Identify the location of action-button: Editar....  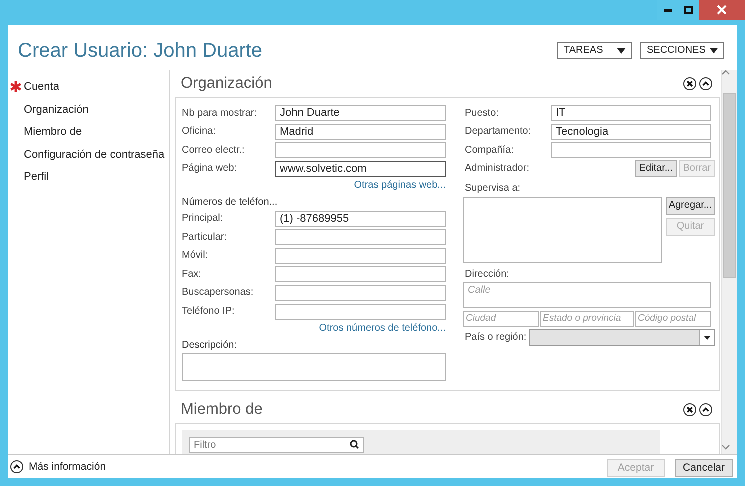
(656, 169).